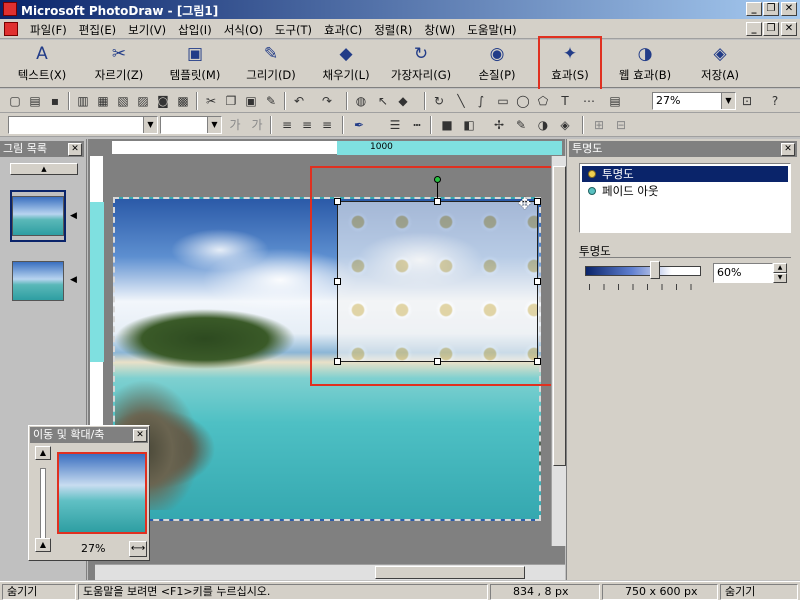  I want to click on zoom-select: 27% ▼, so click(694, 101).